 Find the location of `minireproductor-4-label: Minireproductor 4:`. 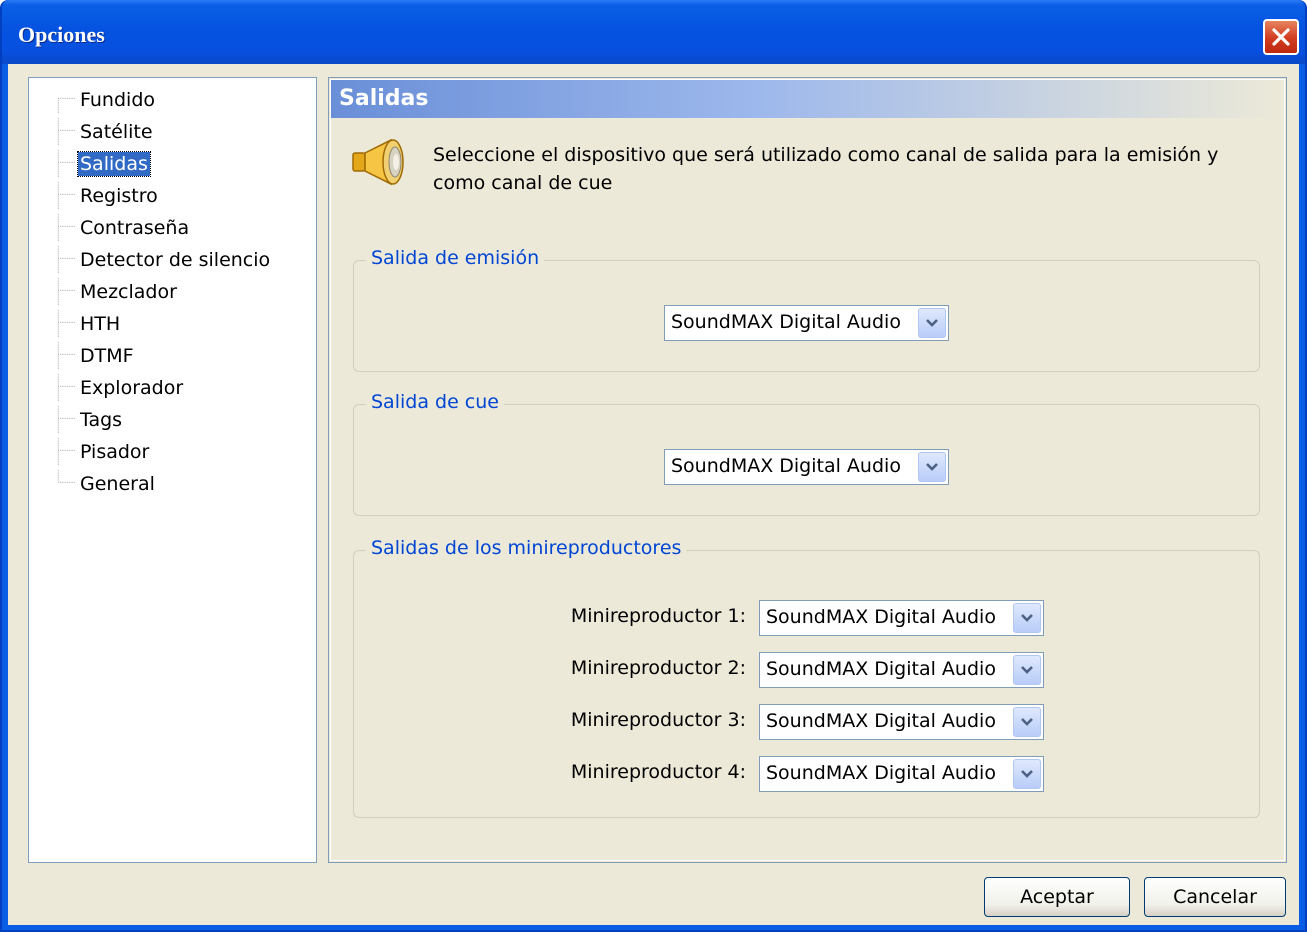

minireproductor-4-label: Minireproductor 4: is located at coordinates (658, 772).